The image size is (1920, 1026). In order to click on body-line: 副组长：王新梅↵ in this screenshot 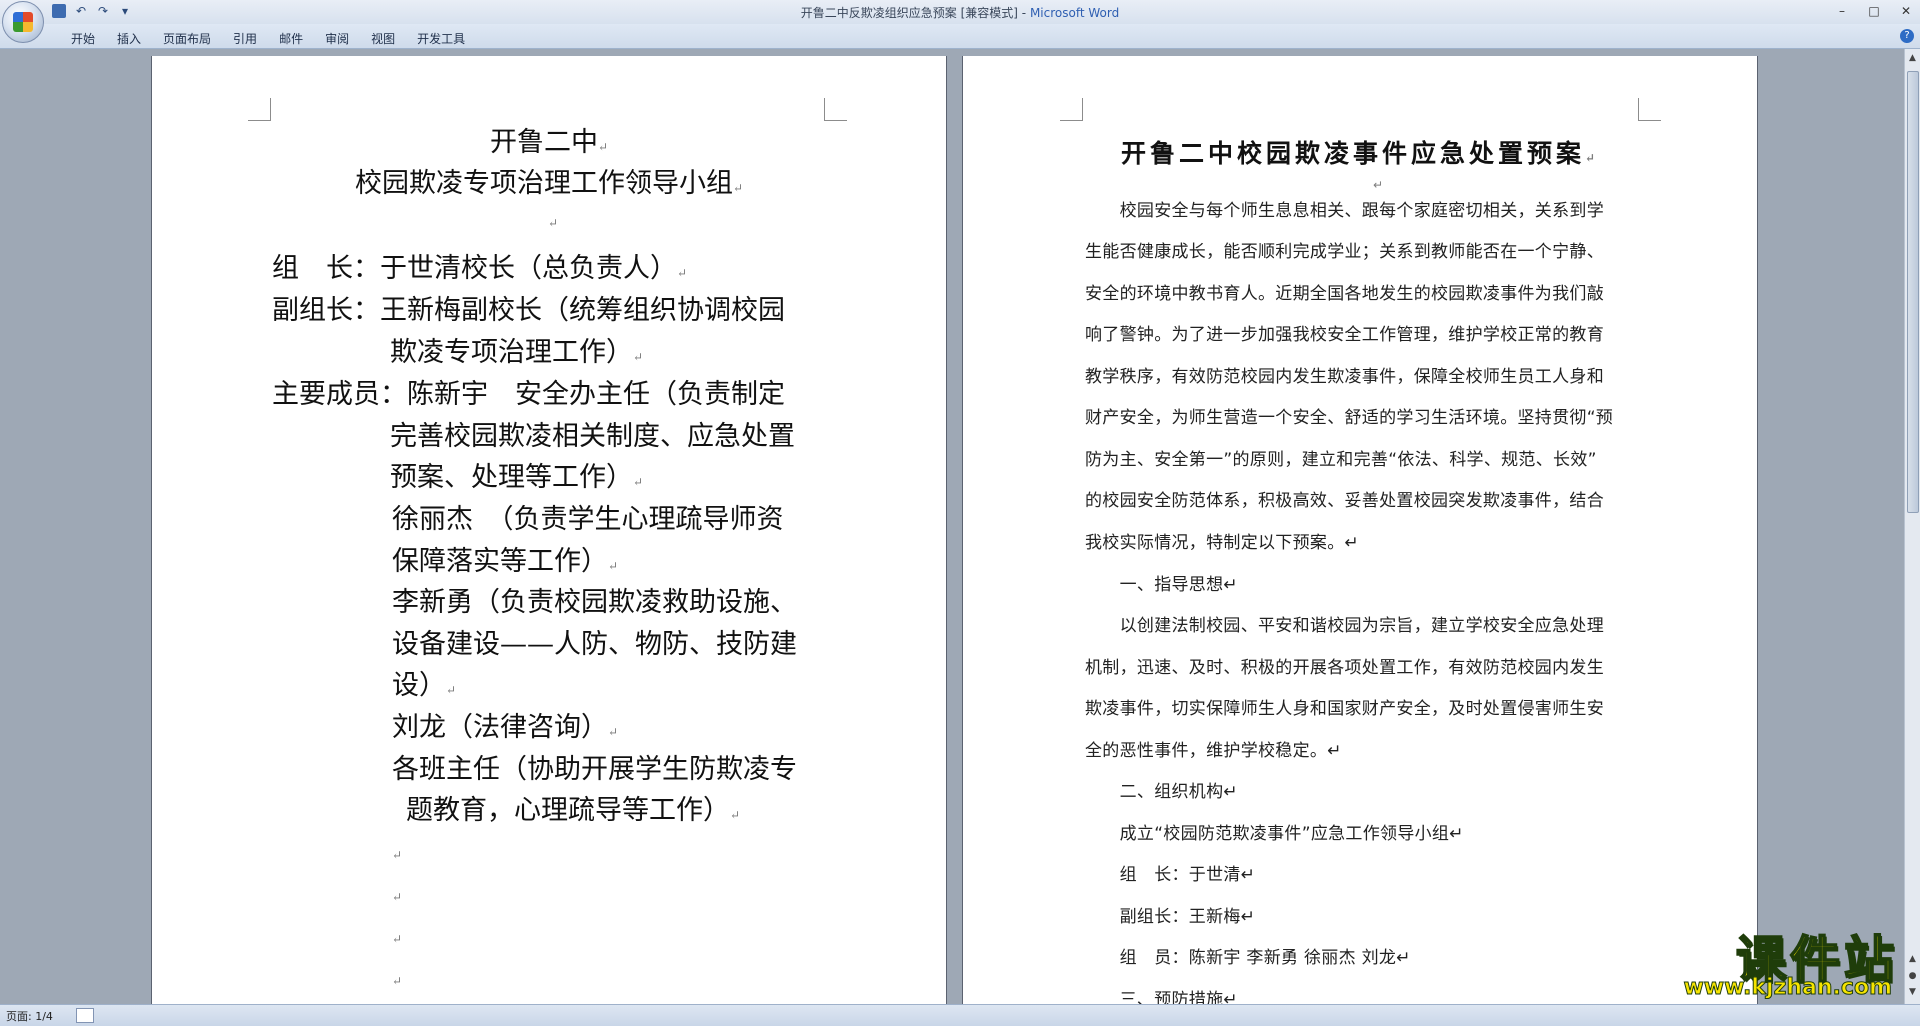, I will do `click(1170, 917)`.